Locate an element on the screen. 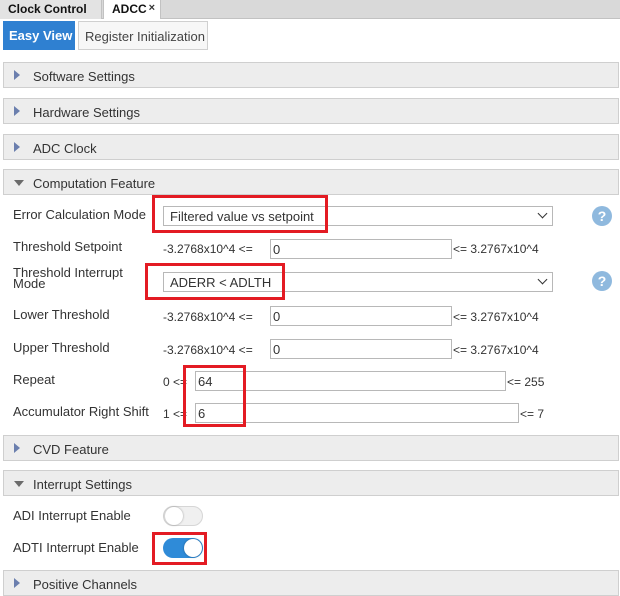 Image resolution: width=620 pixels, height=596 pixels. threshold-setpoint-max: <= 3.2767x10^4 is located at coordinates (496, 249).